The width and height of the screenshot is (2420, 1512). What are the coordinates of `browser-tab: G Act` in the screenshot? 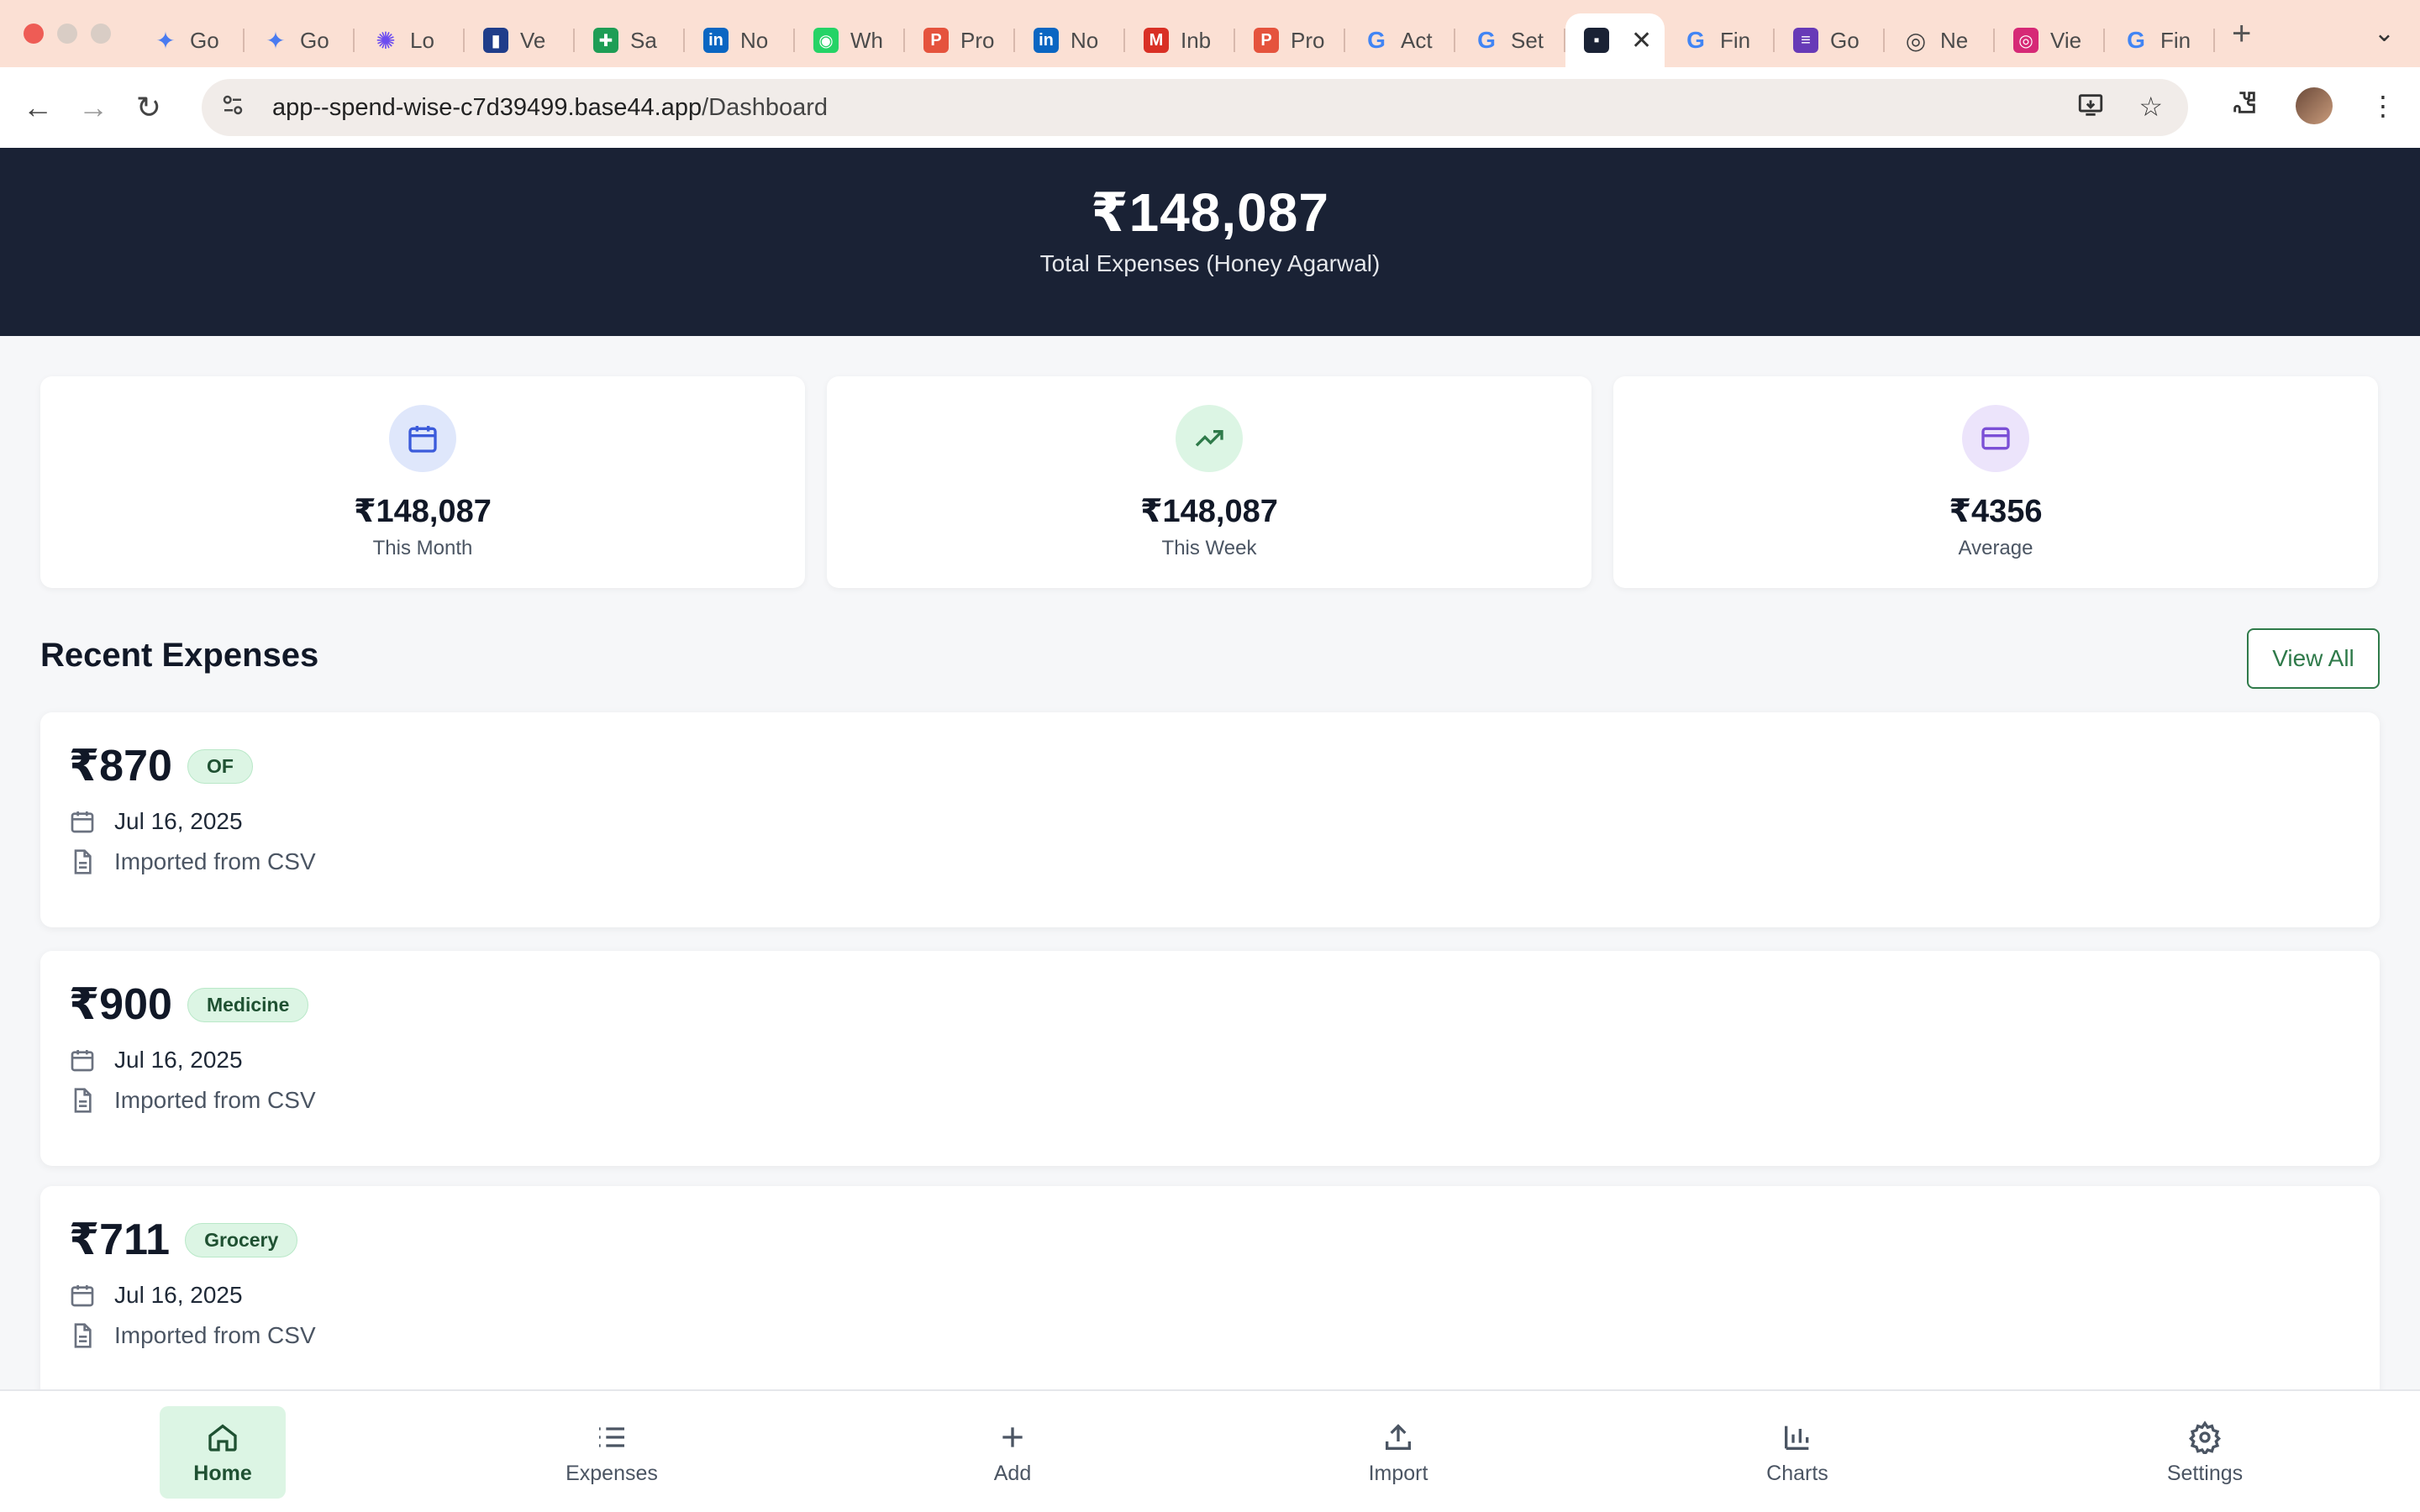 It's located at (1400, 40).